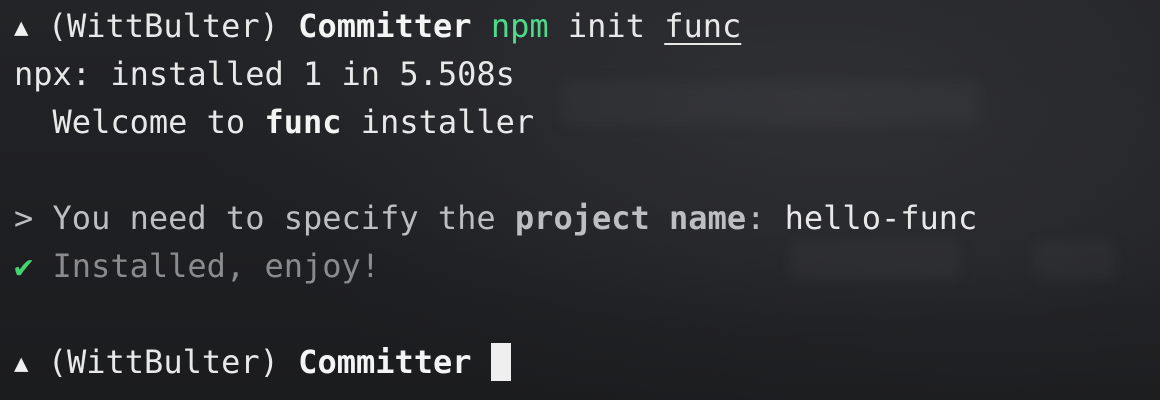  What do you see at coordinates (264, 74) in the screenshot?
I see `npx-output: npx: installed 1 in 5.508s` at bounding box center [264, 74].